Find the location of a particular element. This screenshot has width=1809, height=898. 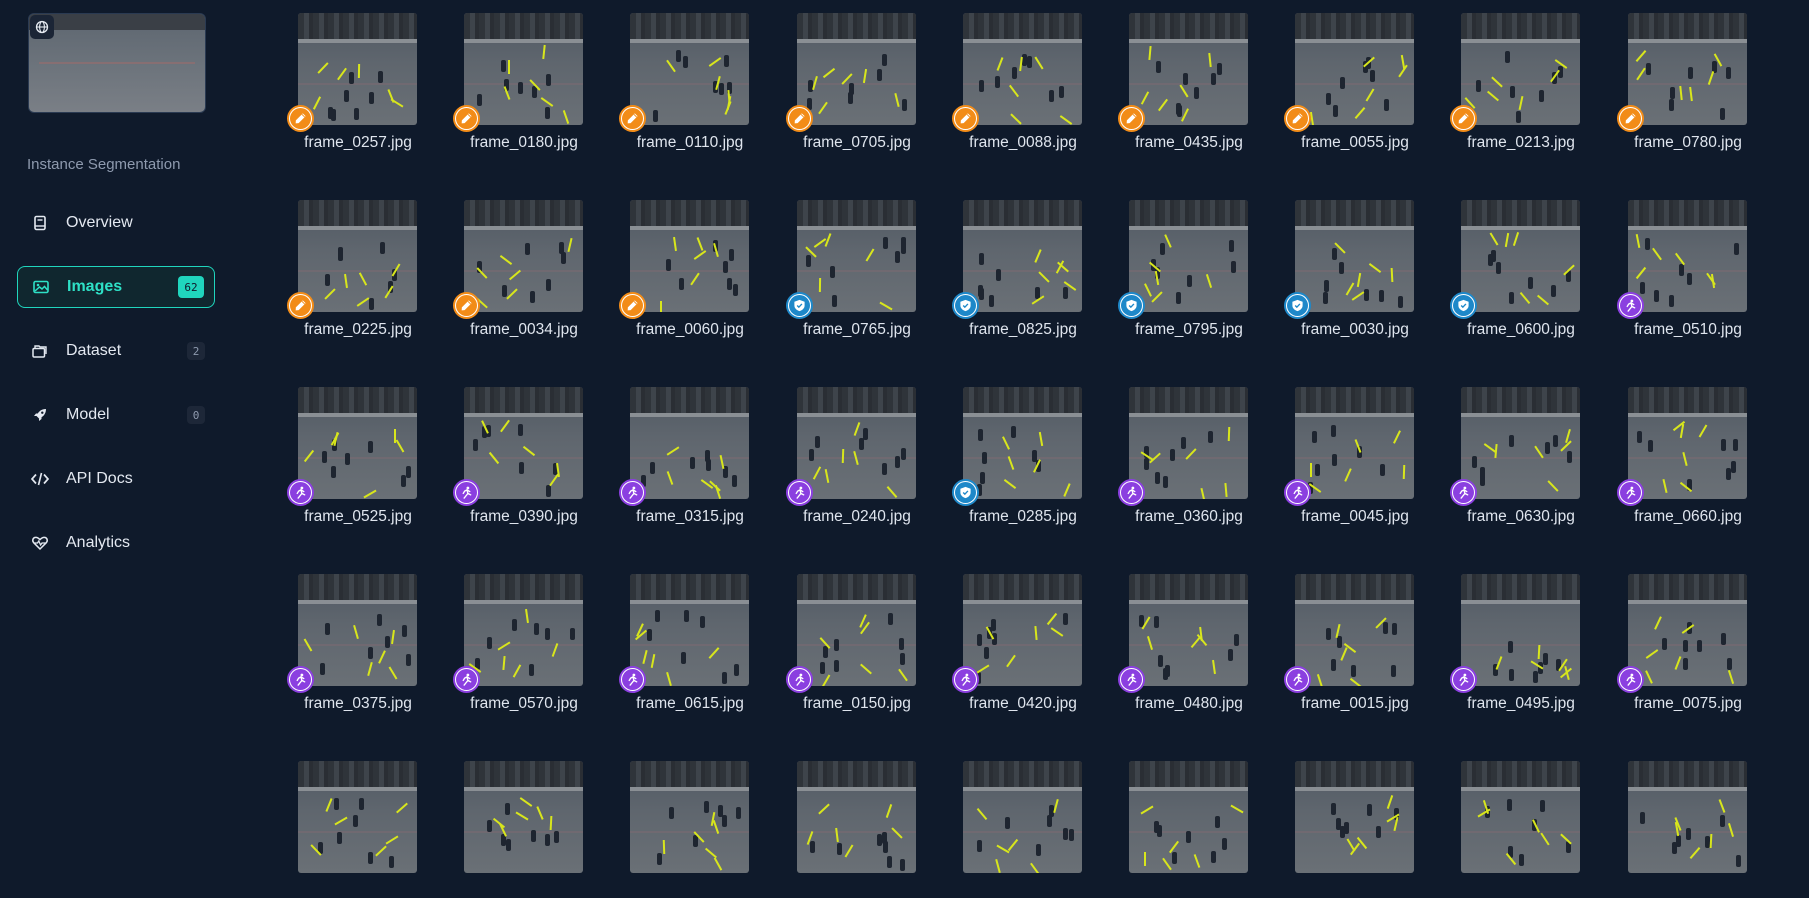

image-tile: frame_0480.jpg is located at coordinates (1183, 636).